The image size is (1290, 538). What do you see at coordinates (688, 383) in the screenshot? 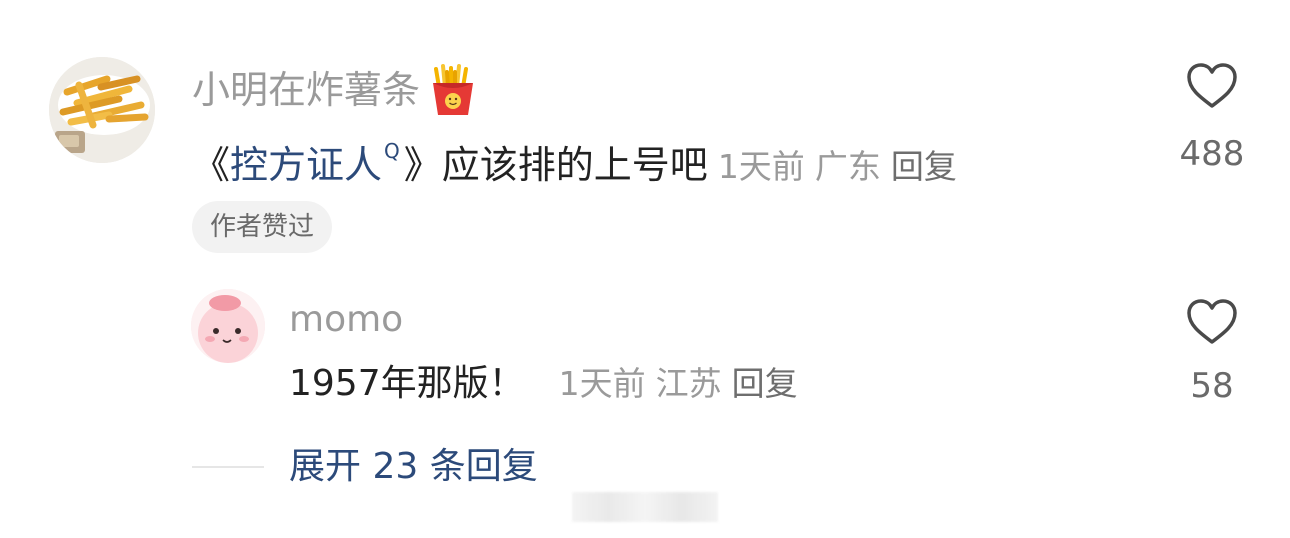
I see `reply-location: 江苏` at bounding box center [688, 383].